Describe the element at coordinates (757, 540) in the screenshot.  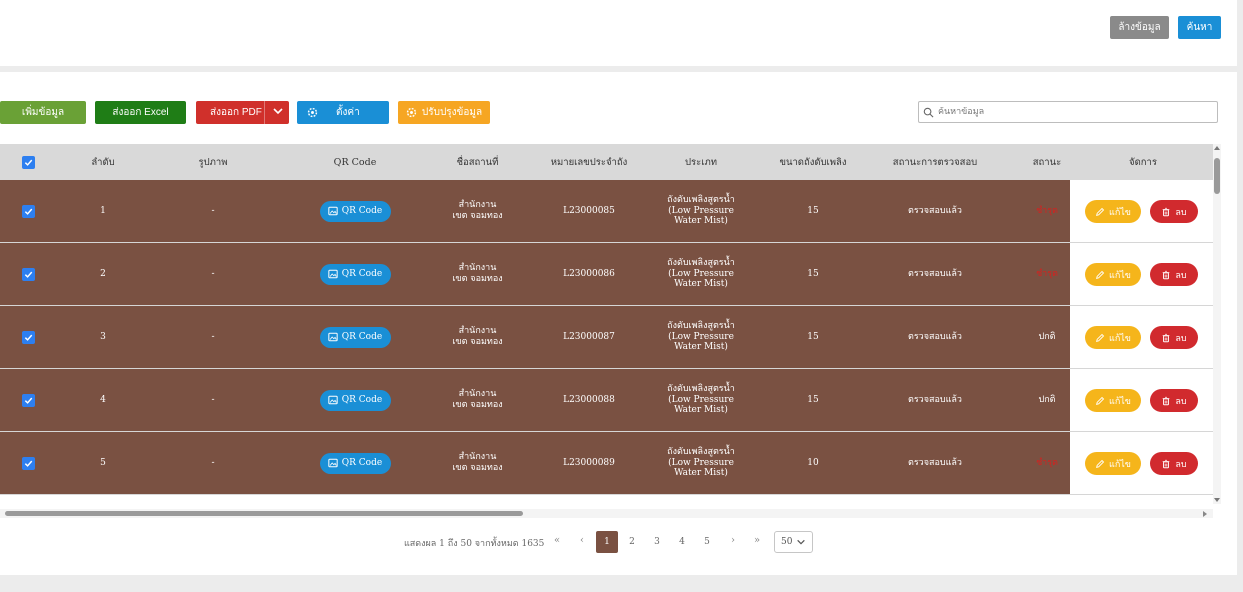
I see `last-page-button: »` at that location.